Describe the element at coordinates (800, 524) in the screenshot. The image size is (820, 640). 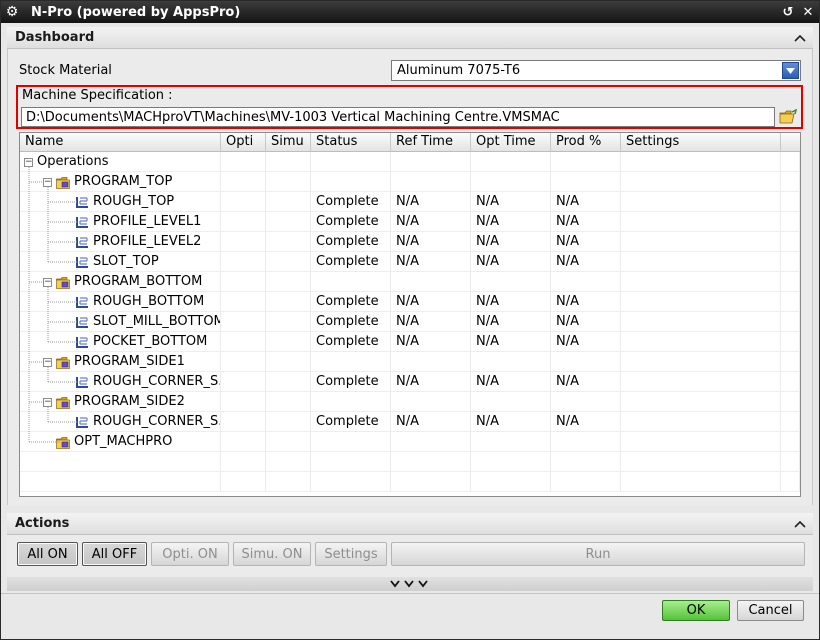
I see `collapse-actions-icon` at that location.